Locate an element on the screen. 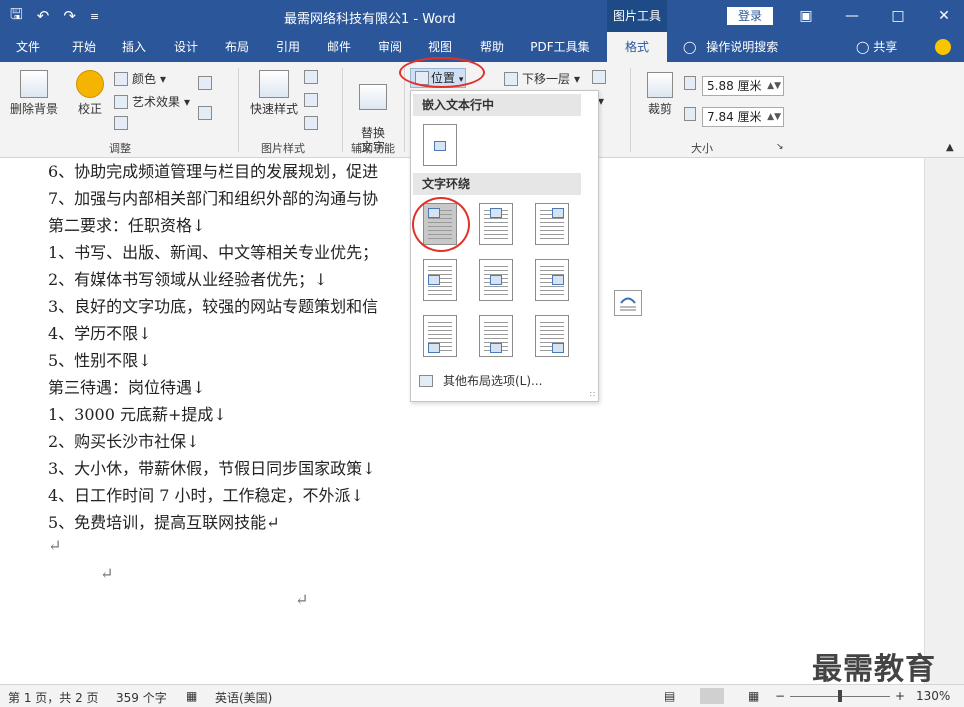 This screenshot has width=964, height=707. transparency-icon is located at coordinates (121, 123).